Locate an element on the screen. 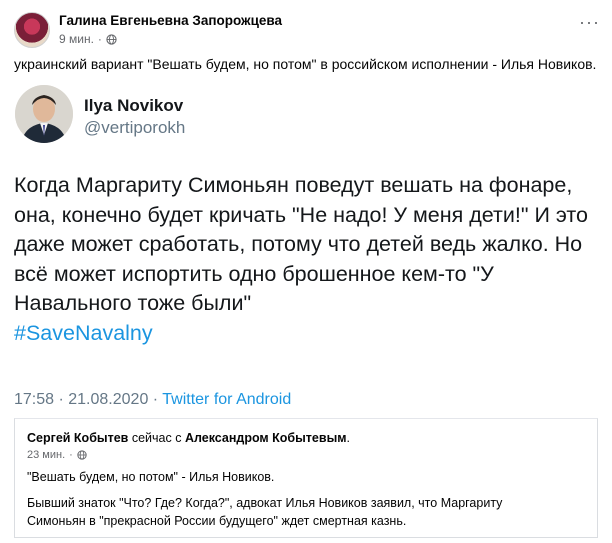  shared-post-with-text: сейчас с is located at coordinates (156, 438).